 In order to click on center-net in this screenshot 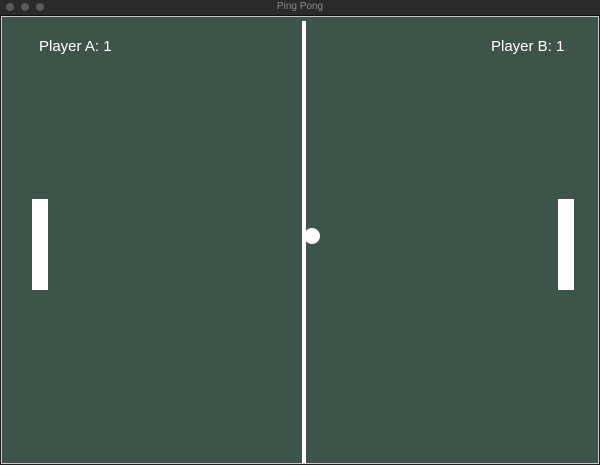, I will do `click(304, 242)`.